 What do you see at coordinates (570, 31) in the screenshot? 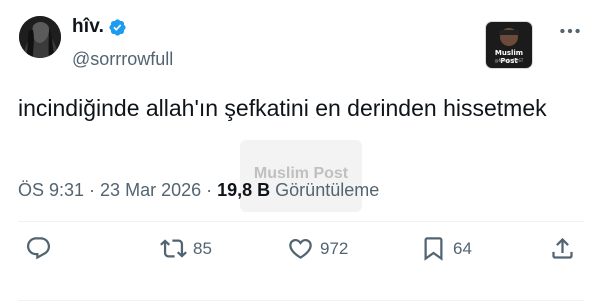
I see `more-options-icon` at bounding box center [570, 31].